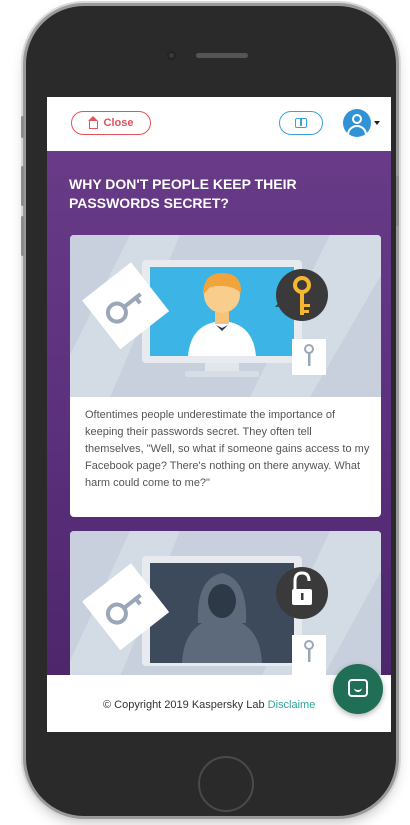 The width and height of the screenshot is (410, 825). I want to click on glossary-button, so click(301, 123).